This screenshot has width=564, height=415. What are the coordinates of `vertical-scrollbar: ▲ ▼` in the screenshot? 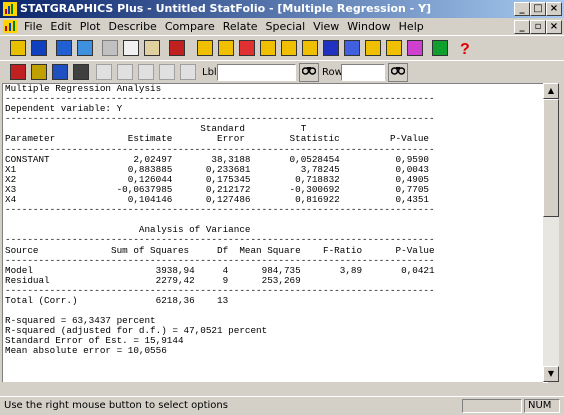 It's located at (551, 232).